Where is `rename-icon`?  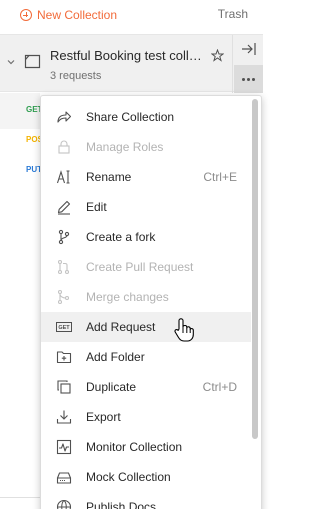 rename-icon is located at coordinates (63, 177).